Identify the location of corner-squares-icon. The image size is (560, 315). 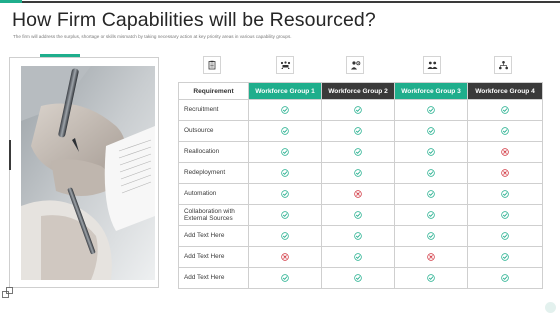
(8, 292).